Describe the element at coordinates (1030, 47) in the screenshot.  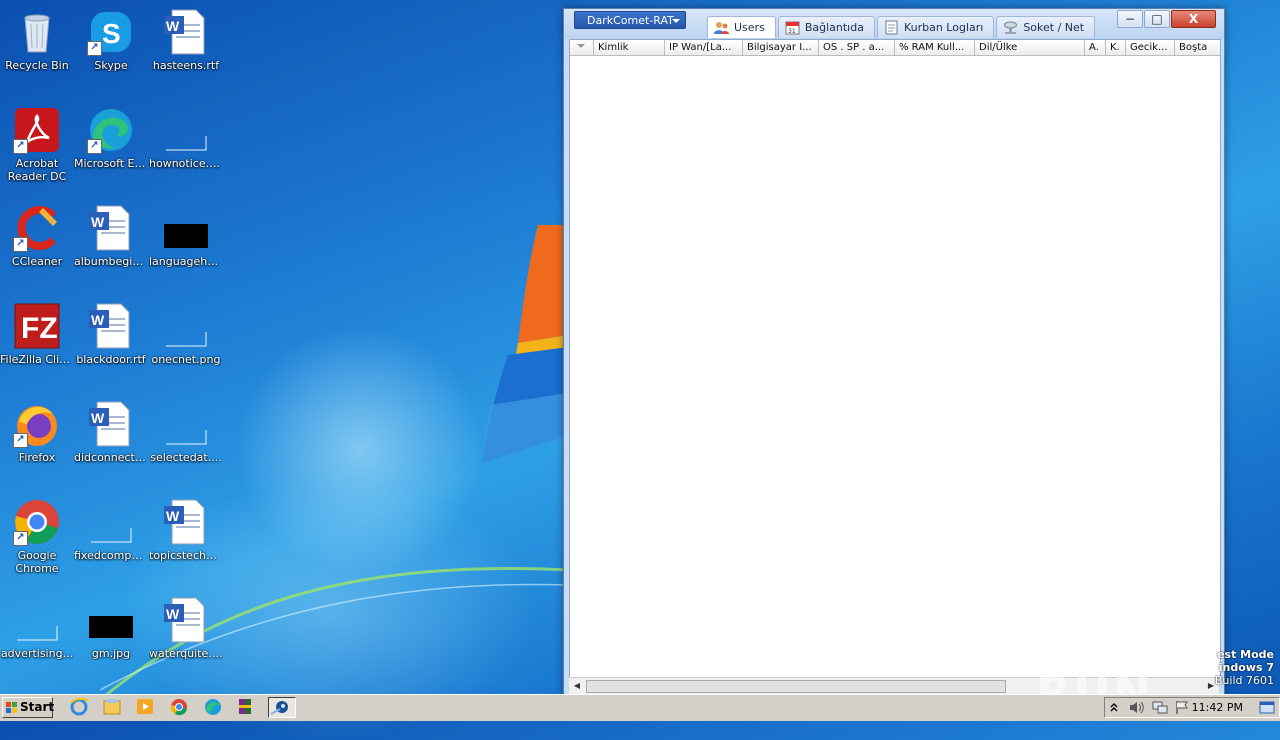
I see `column-dil-ulke: Dil/Ülke` at that location.